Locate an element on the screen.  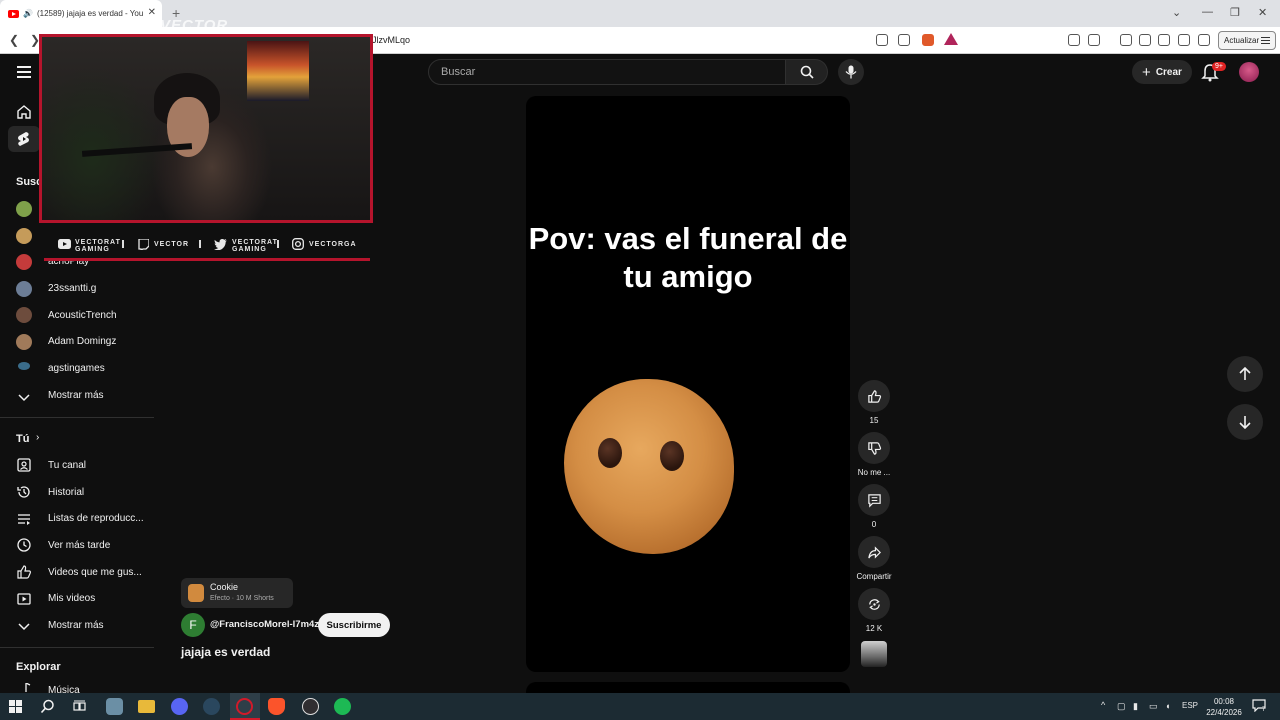
tab-search-chevron-icon: ⌄ is located at coordinates (1176, 12).